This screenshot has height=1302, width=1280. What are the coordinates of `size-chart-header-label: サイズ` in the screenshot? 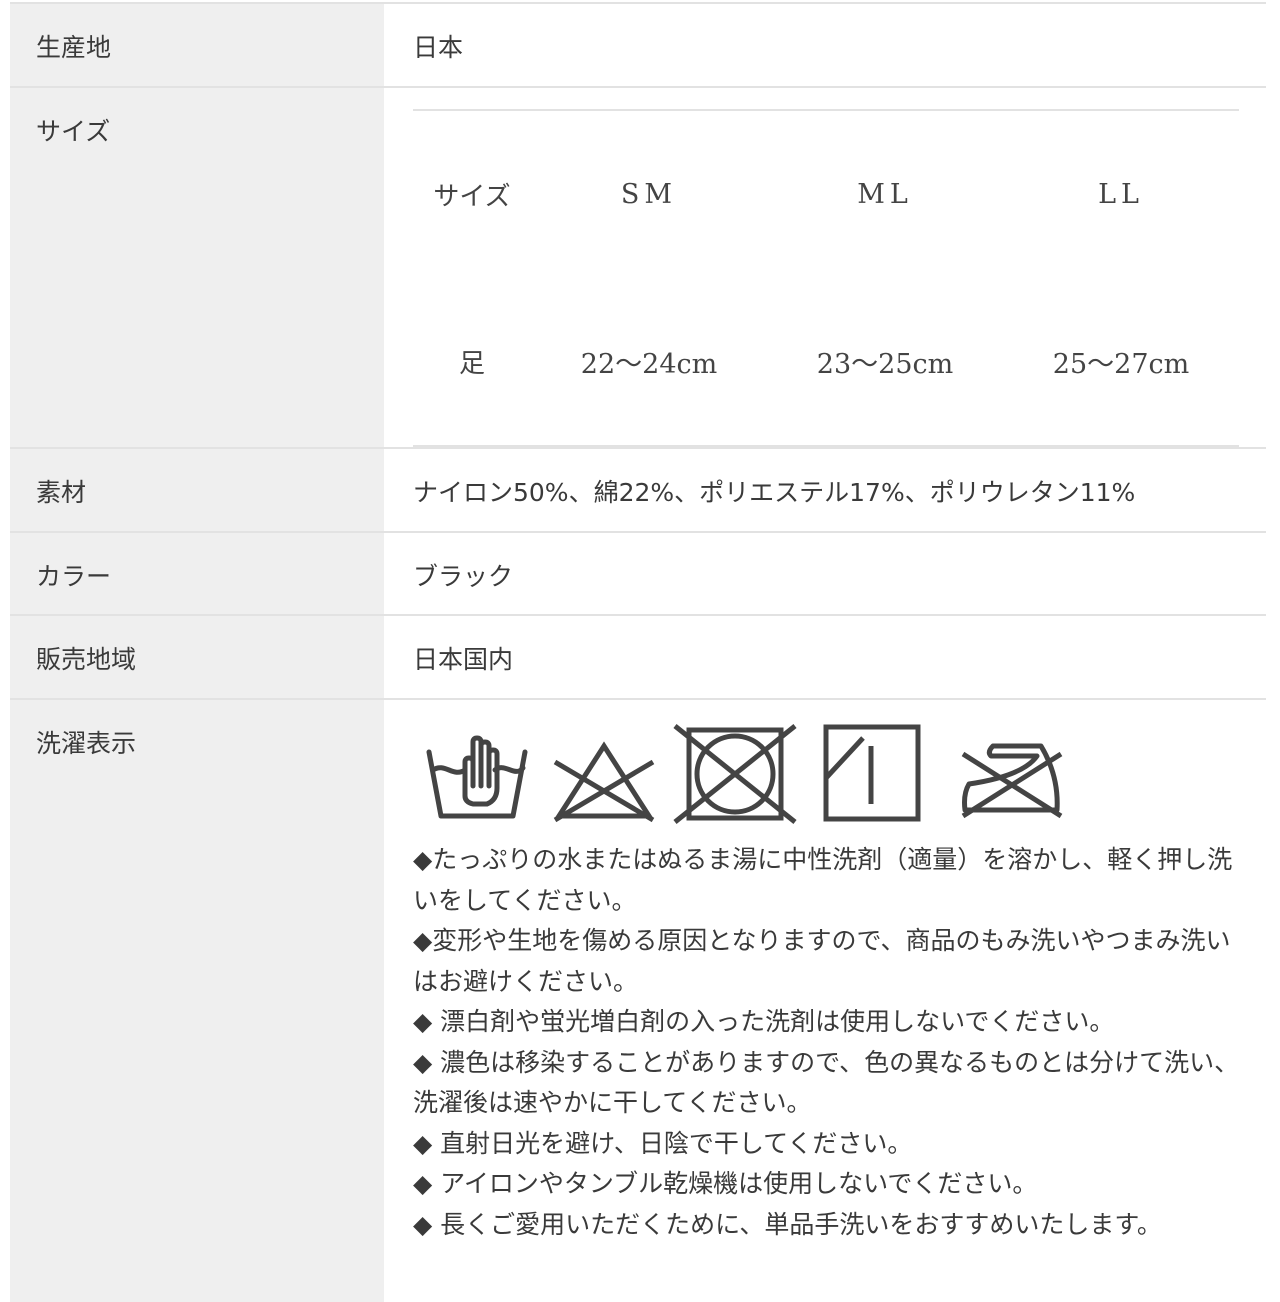 It's located at (472, 197).